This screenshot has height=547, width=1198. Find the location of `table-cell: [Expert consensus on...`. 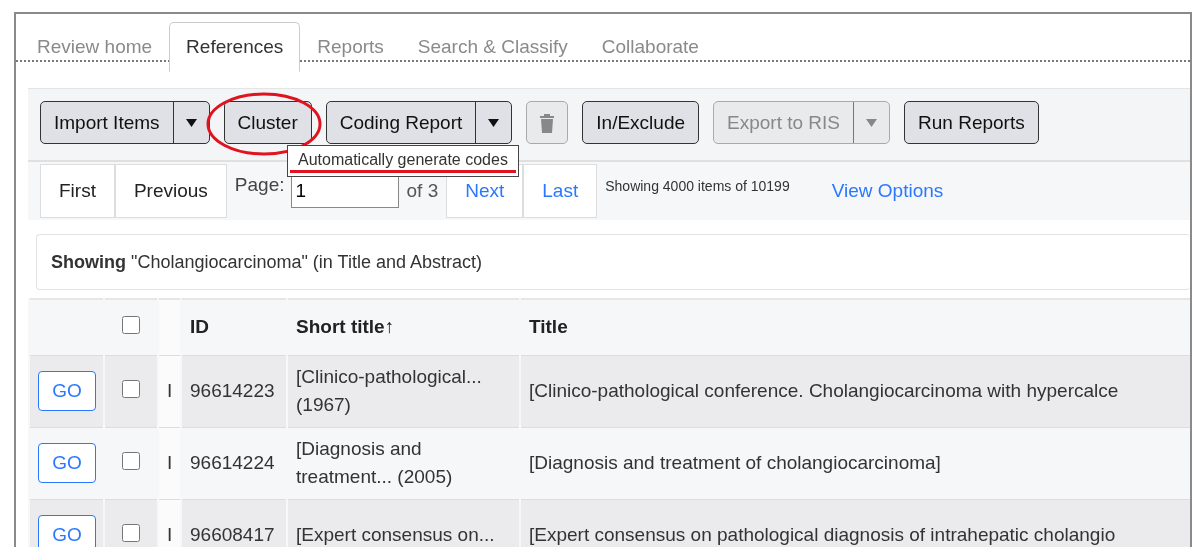

table-cell: [Expert consensus on... is located at coordinates (403, 523).